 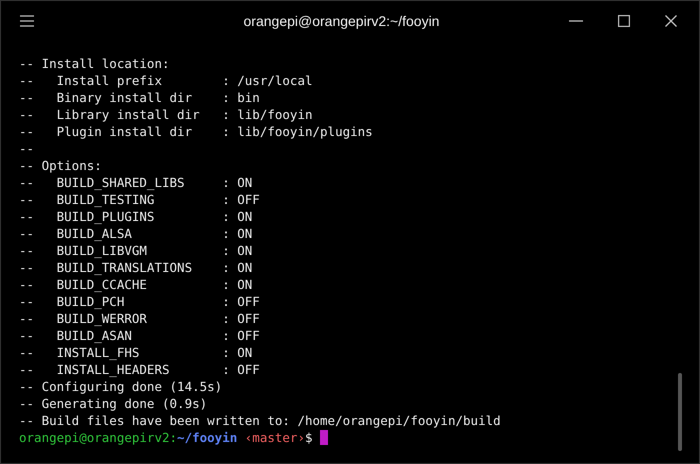 What do you see at coordinates (624, 21) in the screenshot?
I see `maximize-icon` at bounding box center [624, 21].